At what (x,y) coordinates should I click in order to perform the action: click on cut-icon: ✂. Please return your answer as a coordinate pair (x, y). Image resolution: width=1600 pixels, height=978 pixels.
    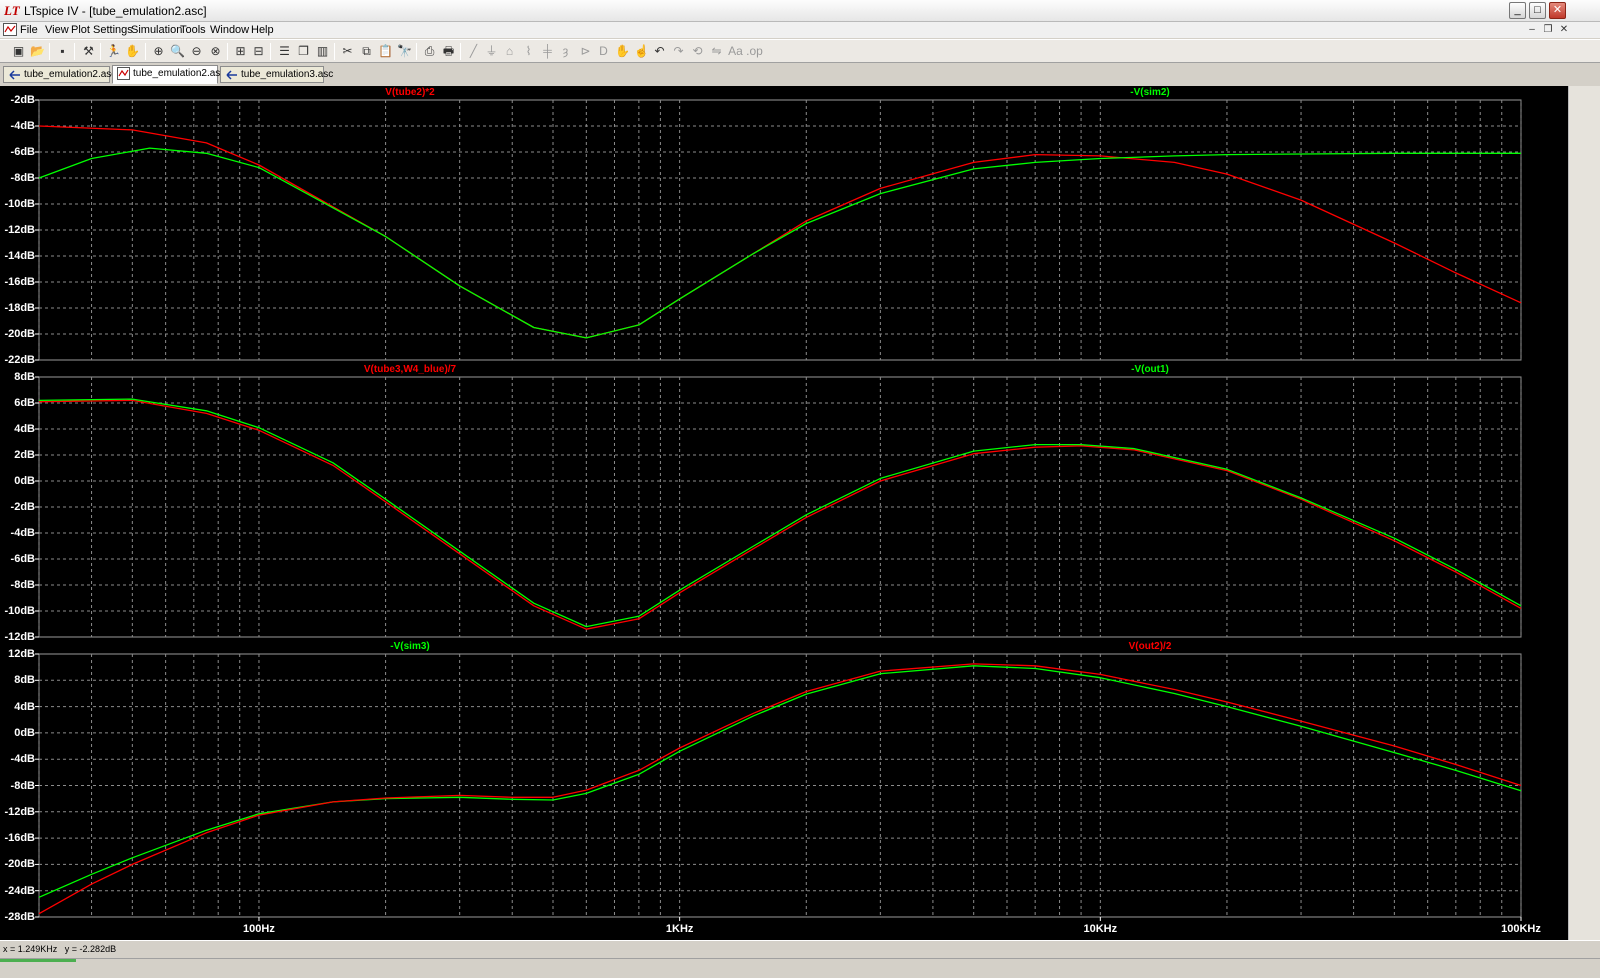
    Looking at the image, I should click on (347, 51).